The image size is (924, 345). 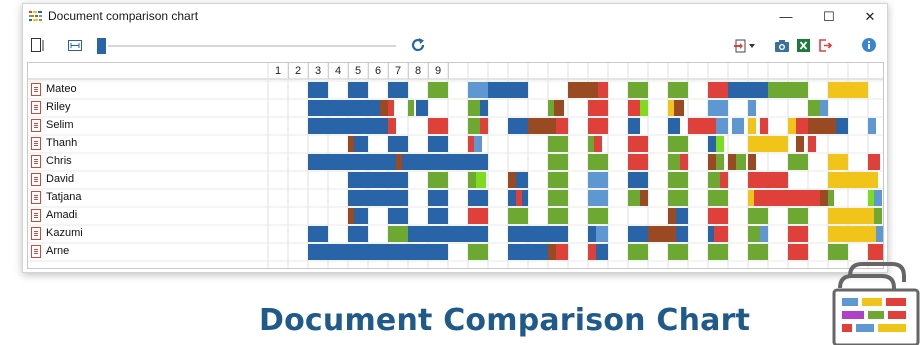 I want to click on info-icon, so click(x=869, y=45).